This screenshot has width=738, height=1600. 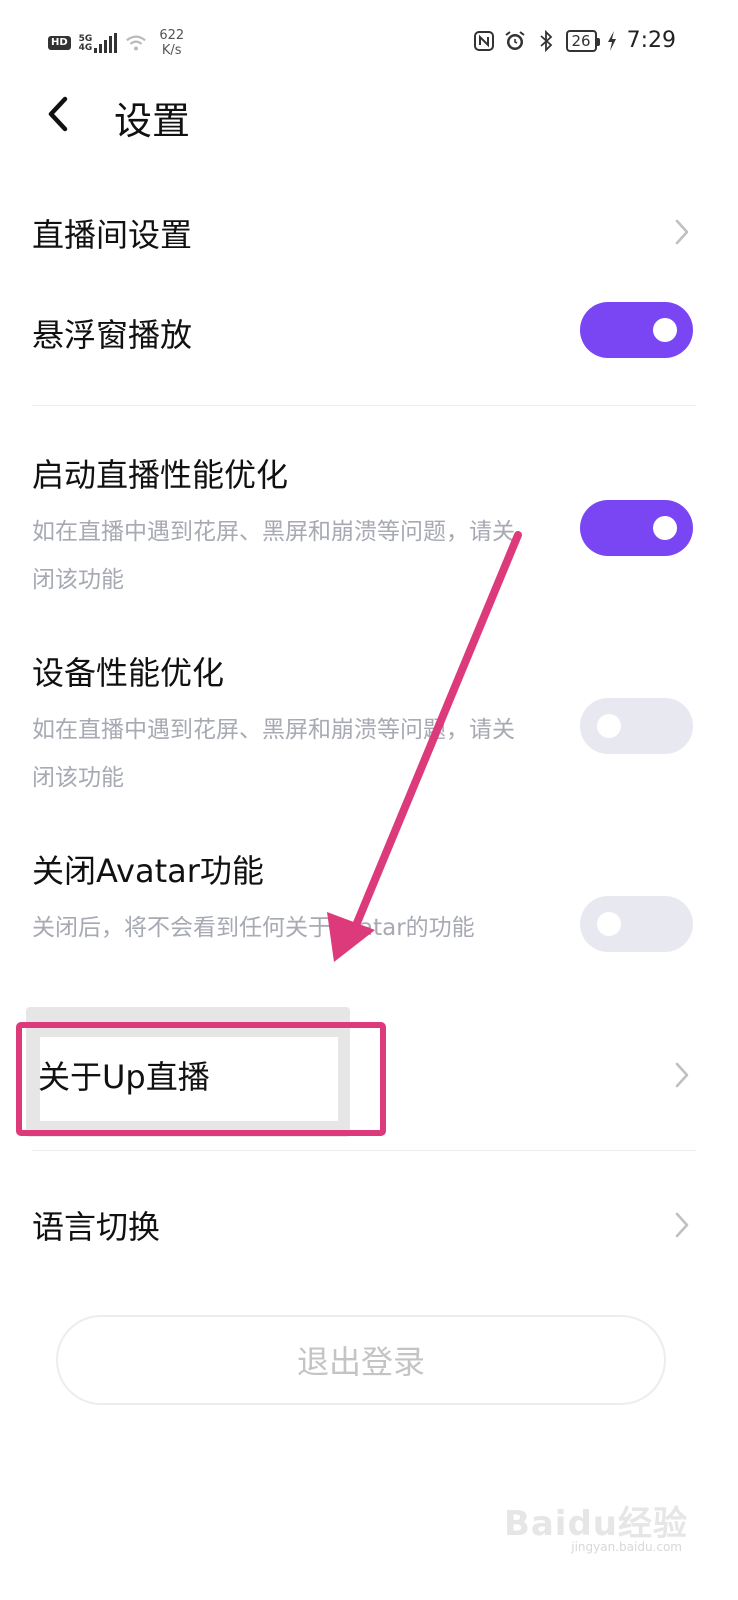 I want to click on watermark-logo: Baidu经验, so click(x=595, y=1524).